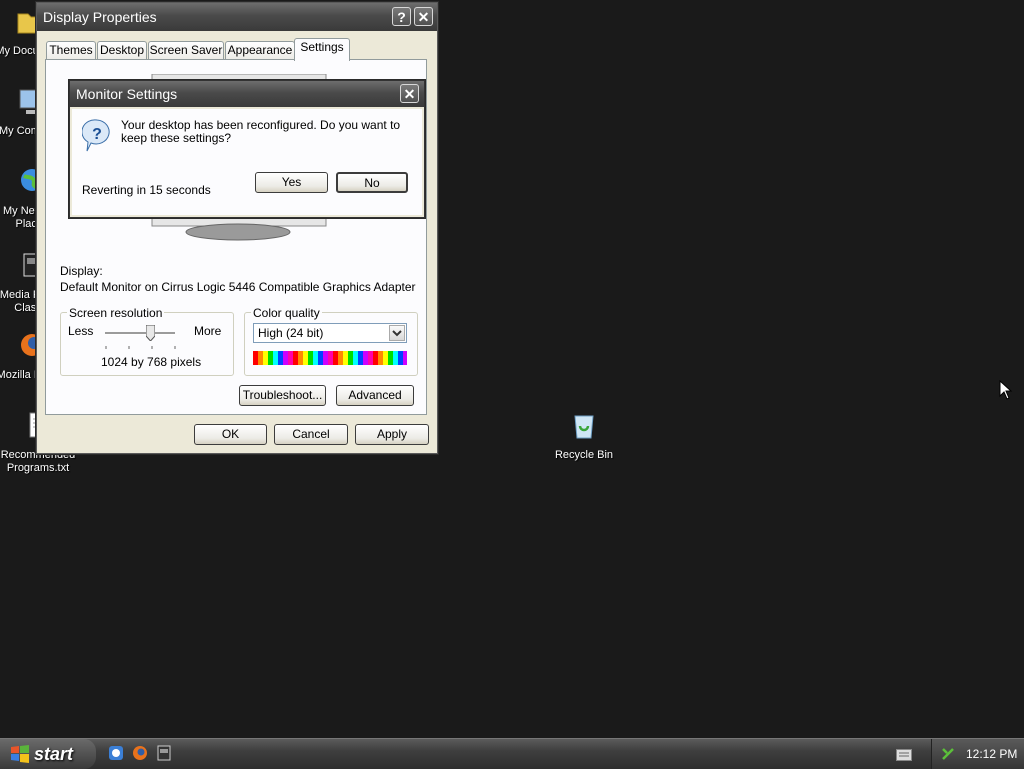 Image resolution: width=1024 pixels, height=769 pixels. What do you see at coordinates (286, 313) in the screenshot?
I see `color-quality-title: Color quality` at bounding box center [286, 313].